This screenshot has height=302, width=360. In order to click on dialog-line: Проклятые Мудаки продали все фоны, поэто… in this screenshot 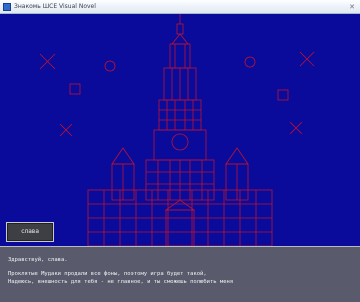, I will do `click(107, 274)`.